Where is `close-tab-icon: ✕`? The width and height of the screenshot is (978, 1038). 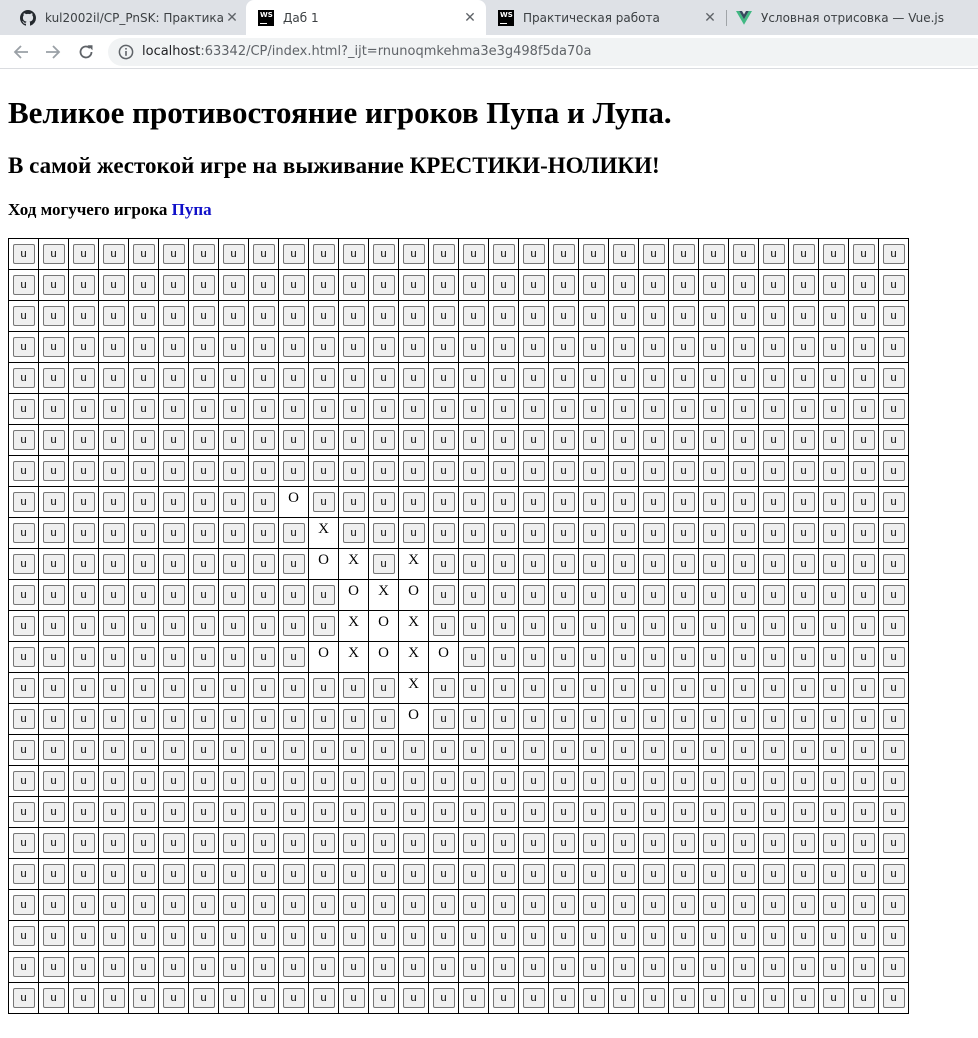
close-tab-icon: ✕ is located at coordinates (470, 18).